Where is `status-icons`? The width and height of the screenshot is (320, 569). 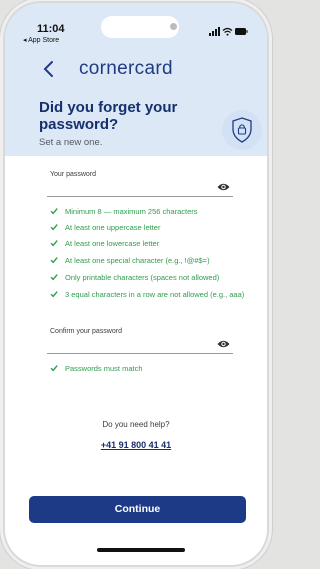 status-icons is located at coordinates (228, 31).